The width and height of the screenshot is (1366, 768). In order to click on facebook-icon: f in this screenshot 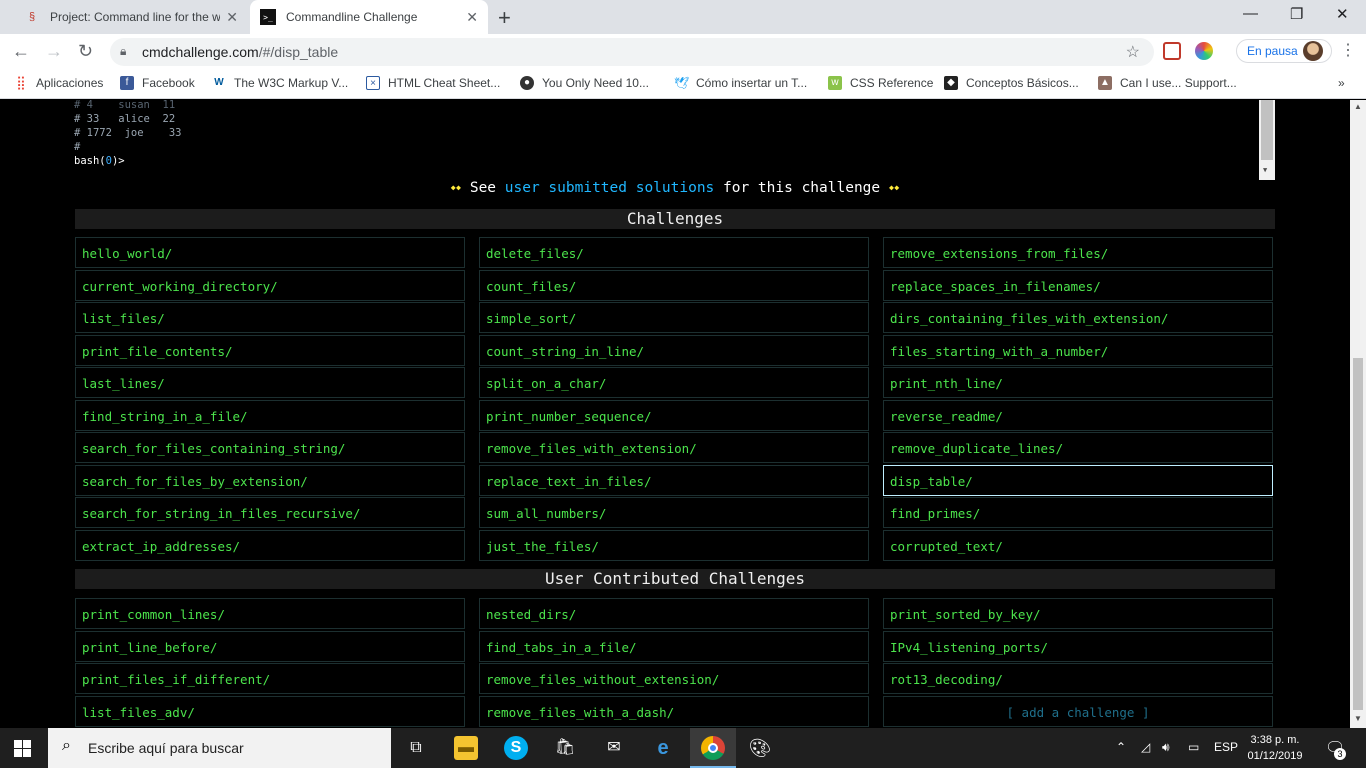, I will do `click(127, 83)`.